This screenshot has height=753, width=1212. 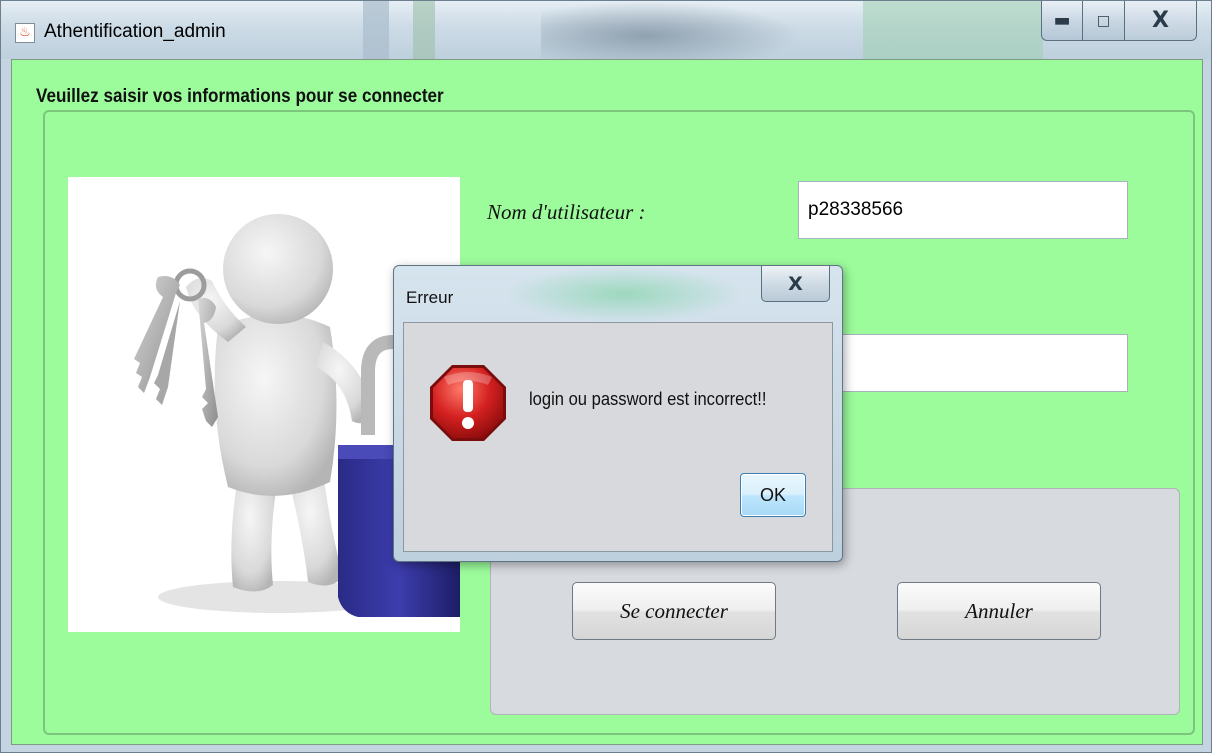 I want to click on ok-button: OK, so click(x=773, y=495).